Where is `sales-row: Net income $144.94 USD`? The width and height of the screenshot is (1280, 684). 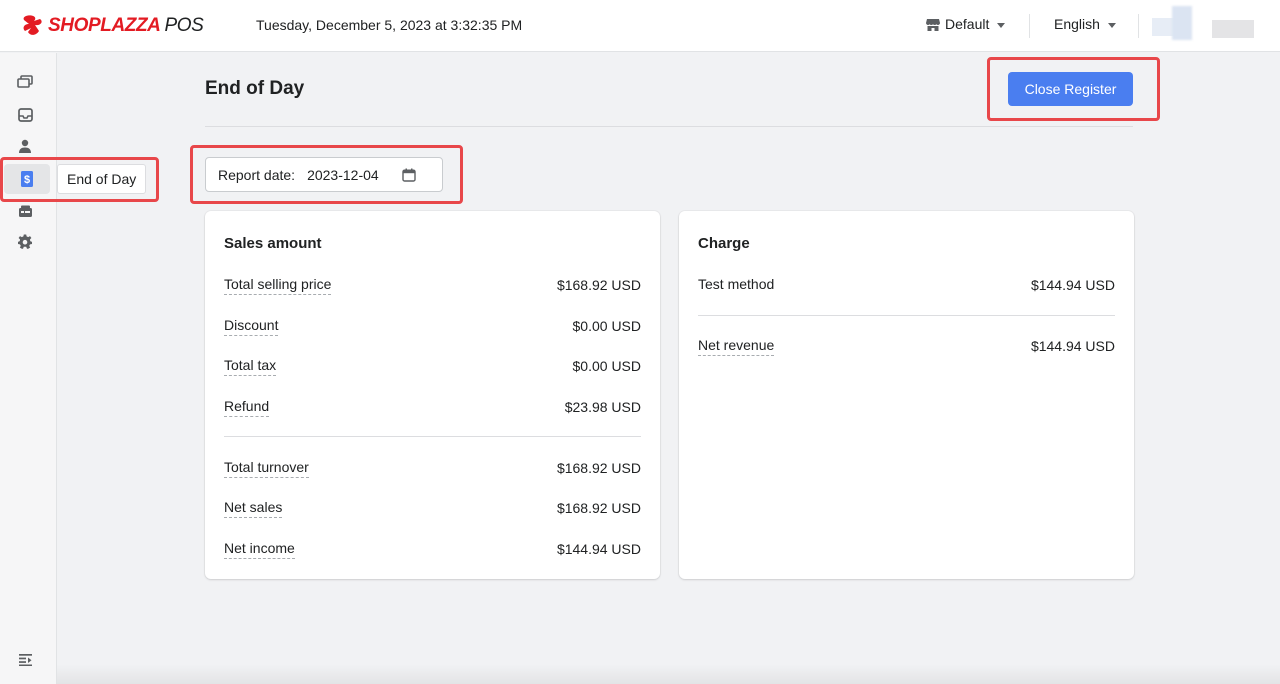 sales-row: Net income $144.94 USD is located at coordinates (432, 549).